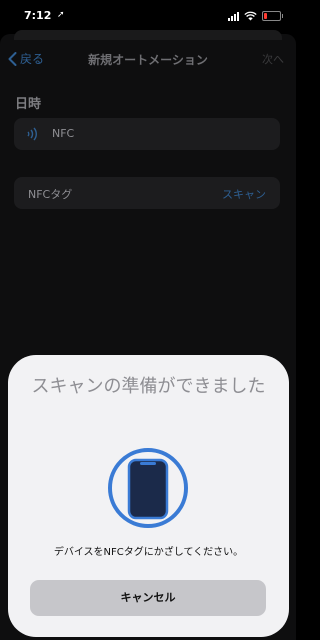 The height and width of the screenshot is (640, 320). What do you see at coordinates (28, 104) in the screenshot?
I see `section-label: 日時` at bounding box center [28, 104].